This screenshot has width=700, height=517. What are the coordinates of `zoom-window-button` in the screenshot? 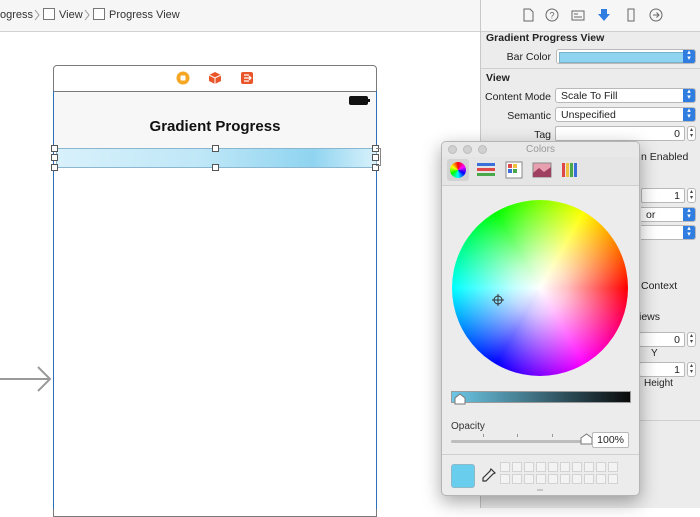 It's located at (482, 149).